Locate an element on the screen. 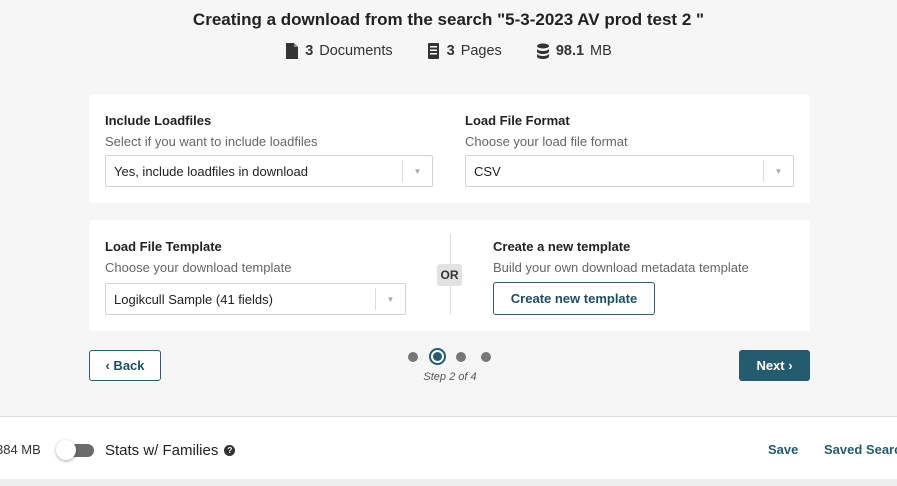 The image size is (897, 486). size-stat: 98.1 MB is located at coordinates (574, 51).